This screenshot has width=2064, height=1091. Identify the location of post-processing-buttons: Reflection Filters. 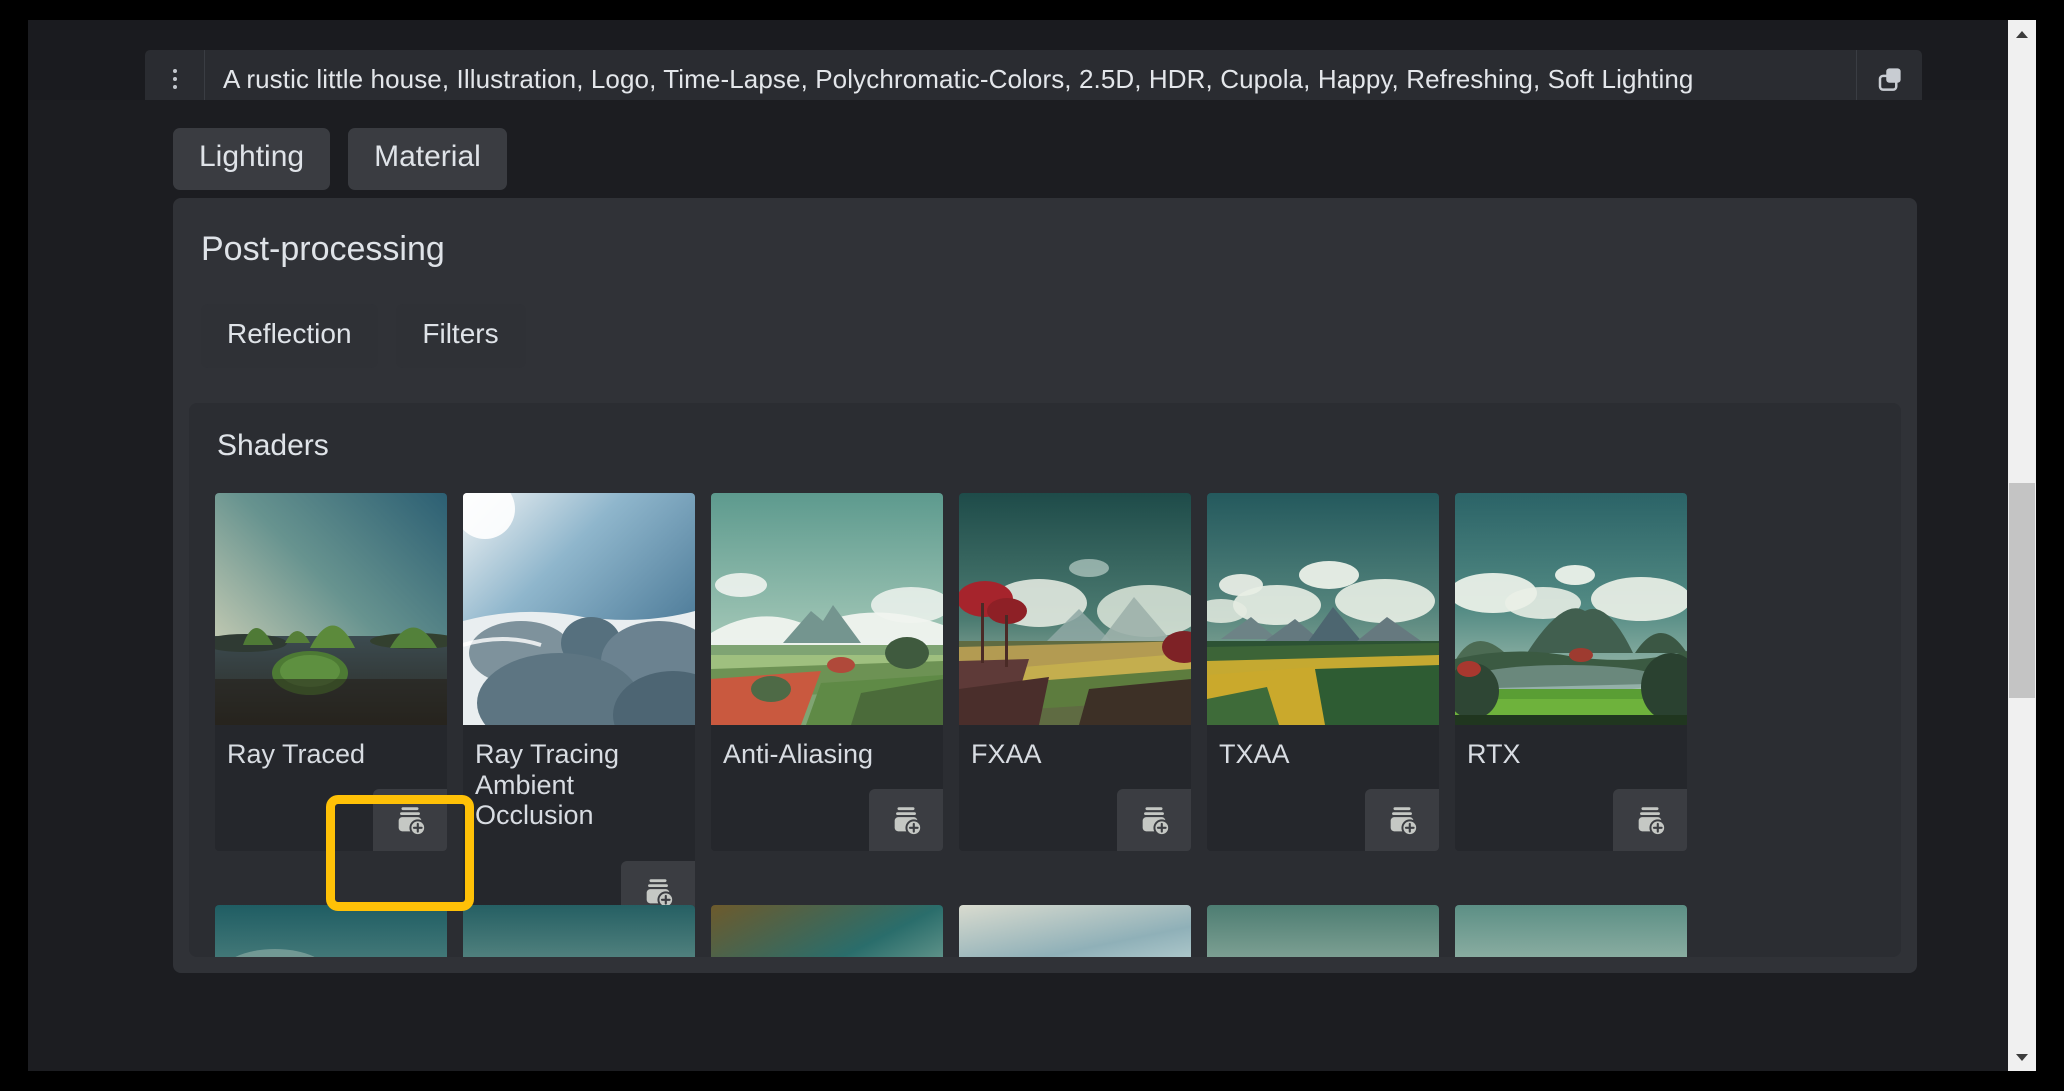
(1045, 317).